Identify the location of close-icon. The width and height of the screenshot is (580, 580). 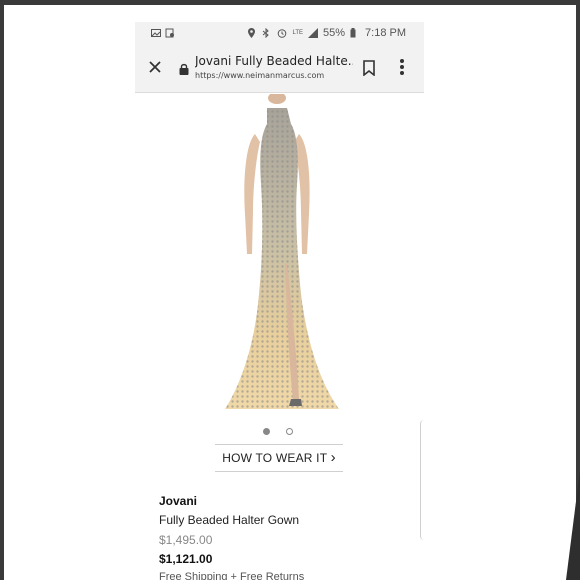
(155, 67).